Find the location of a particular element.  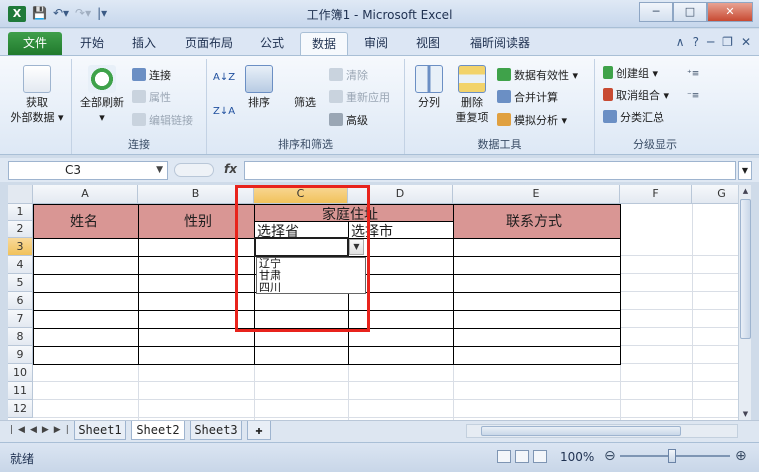

insert-function-button: fx is located at coordinates (230, 169).